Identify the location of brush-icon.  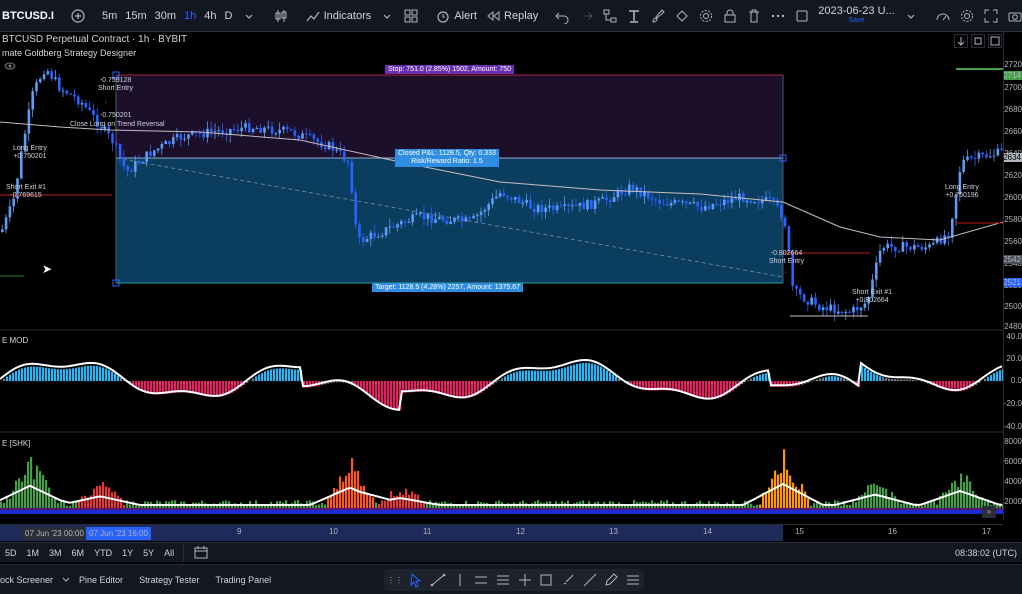
(568, 580).